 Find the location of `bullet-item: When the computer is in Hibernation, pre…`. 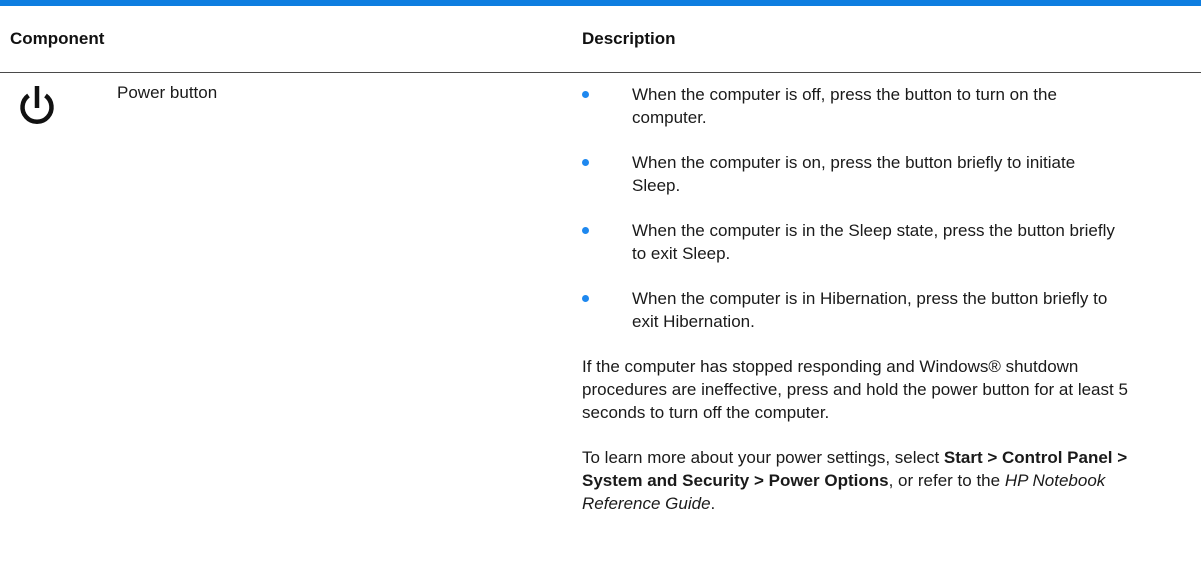

bullet-item: When the computer is in Hibernation, pre… is located at coordinates (852, 310).